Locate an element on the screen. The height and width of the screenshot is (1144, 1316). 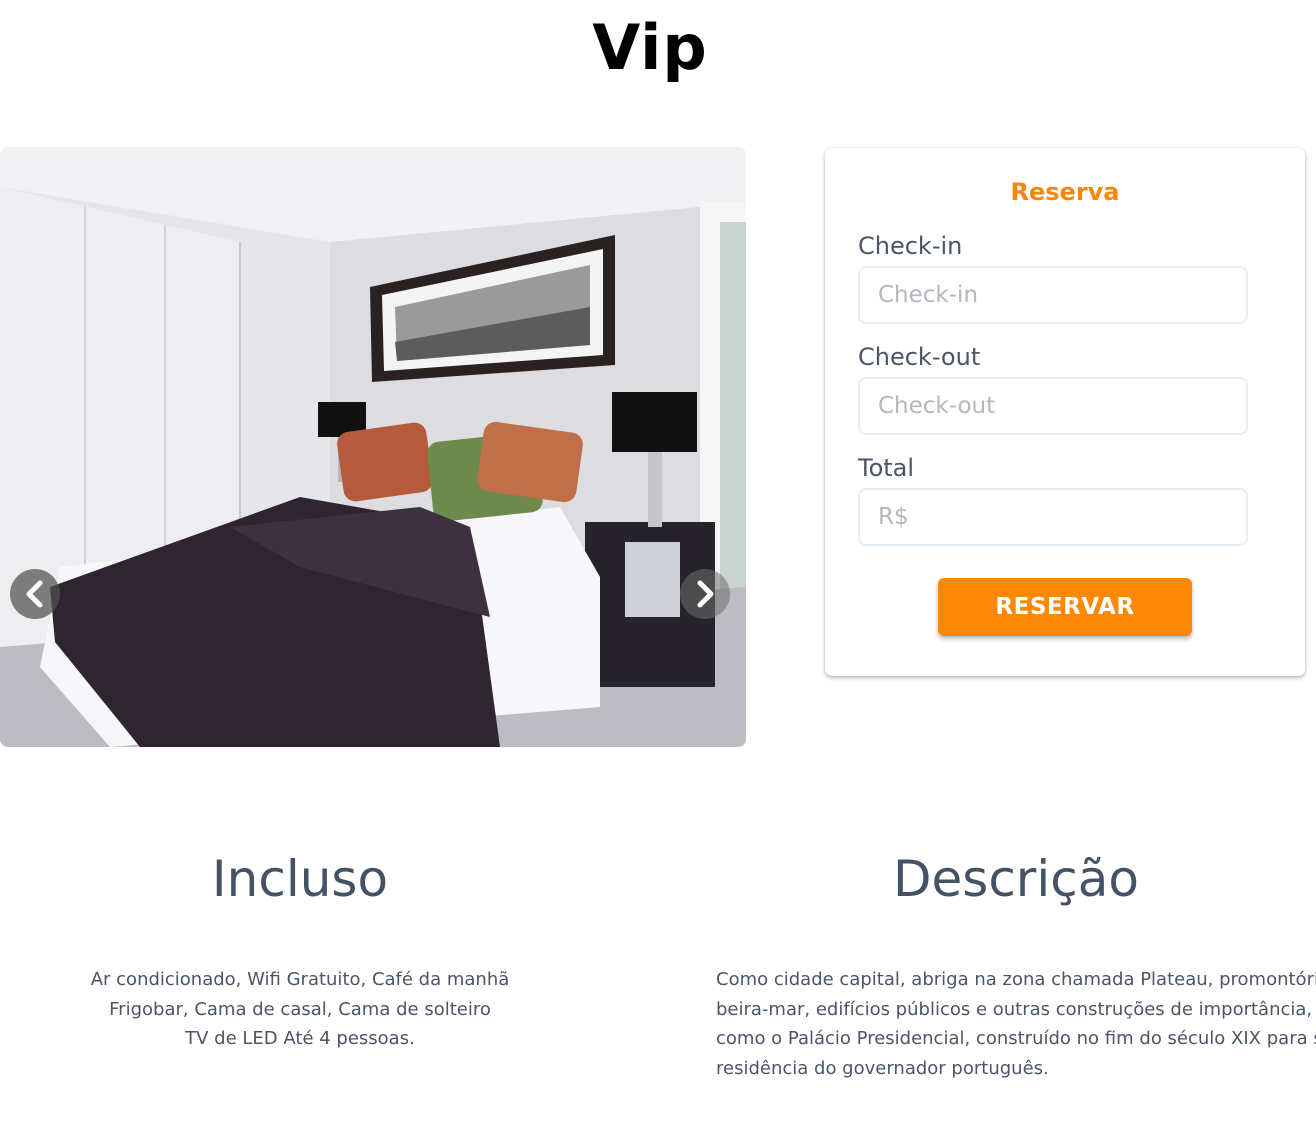
description-heading: Descrição is located at coordinates (1016, 879).